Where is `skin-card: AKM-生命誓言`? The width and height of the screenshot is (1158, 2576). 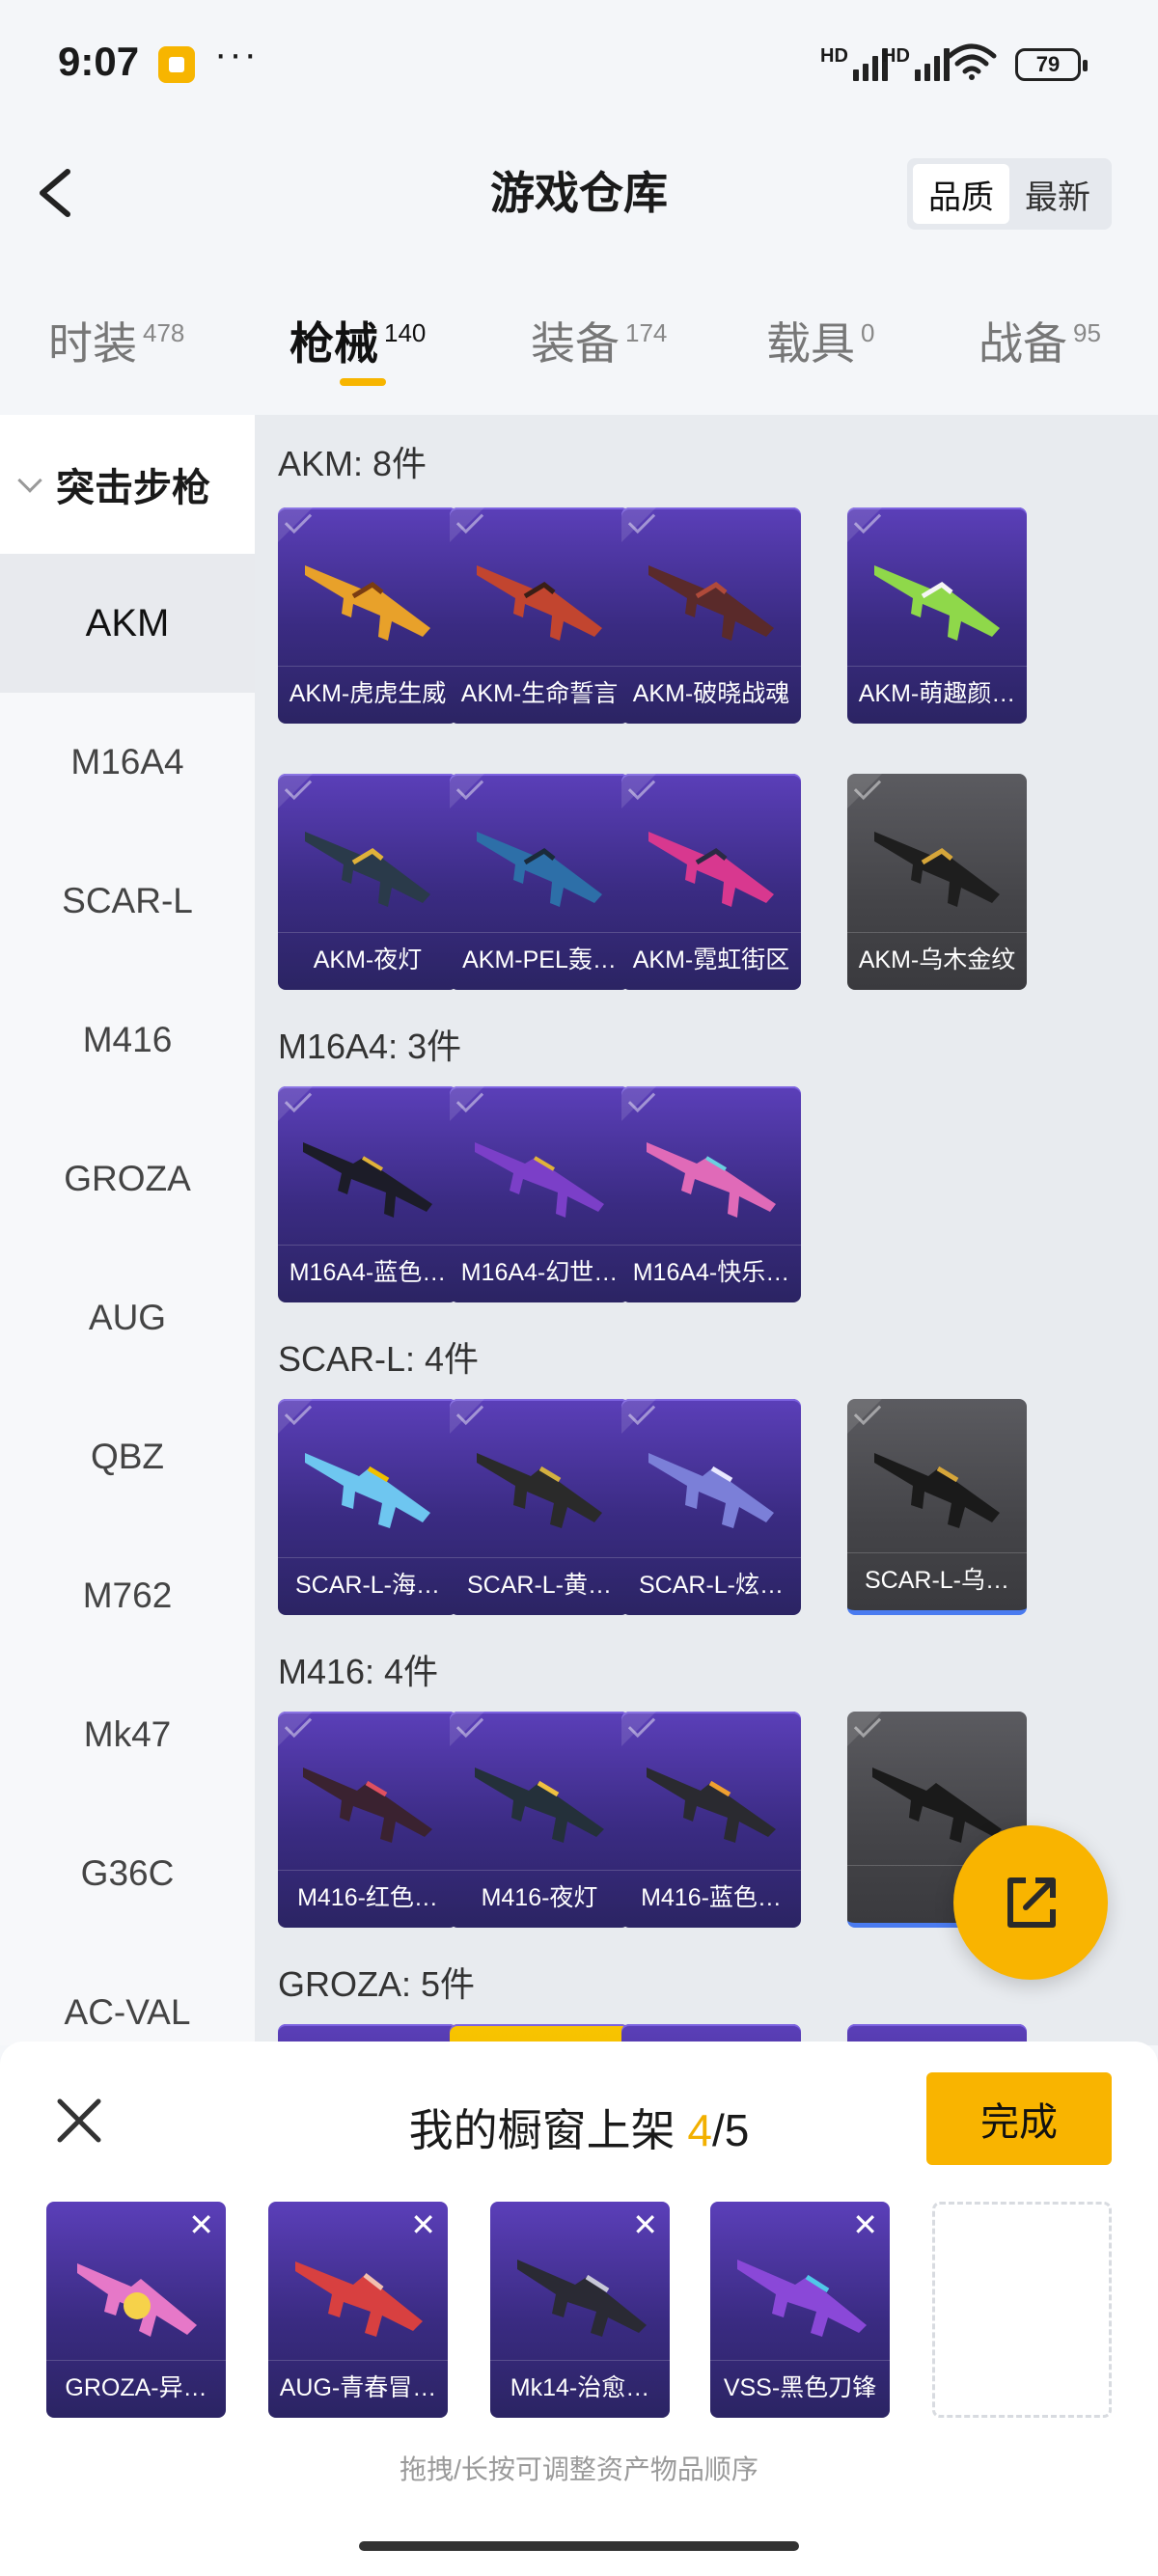
skin-card: AKM-生命誓言 is located at coordinates (539, 616).